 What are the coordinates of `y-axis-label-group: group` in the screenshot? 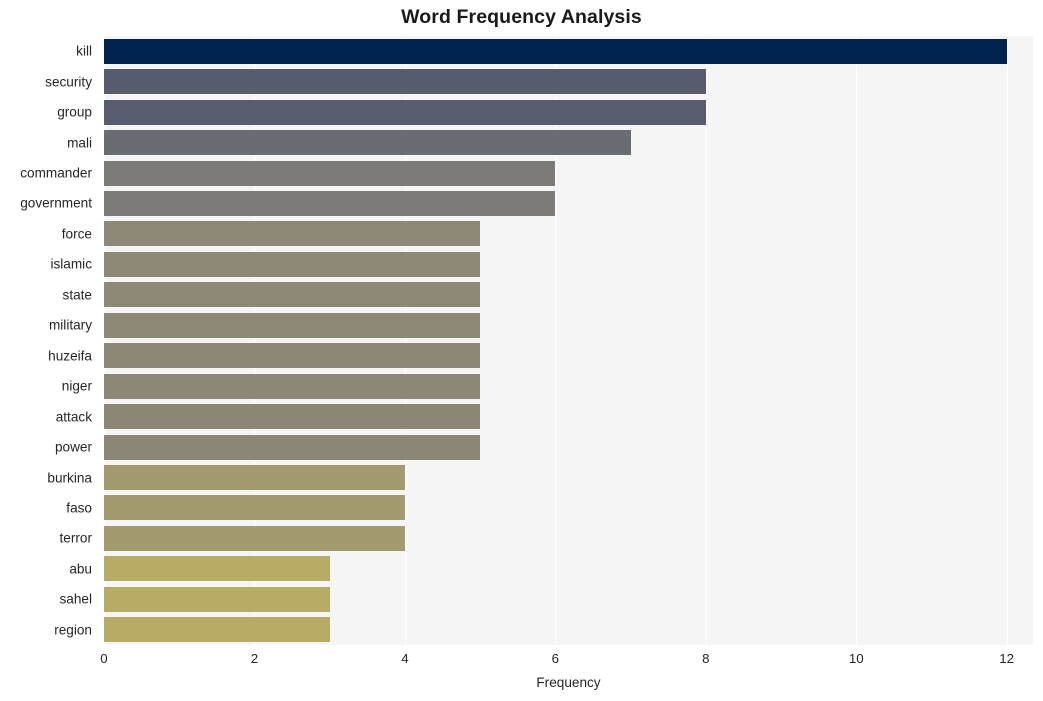 It's located at (74, 112).